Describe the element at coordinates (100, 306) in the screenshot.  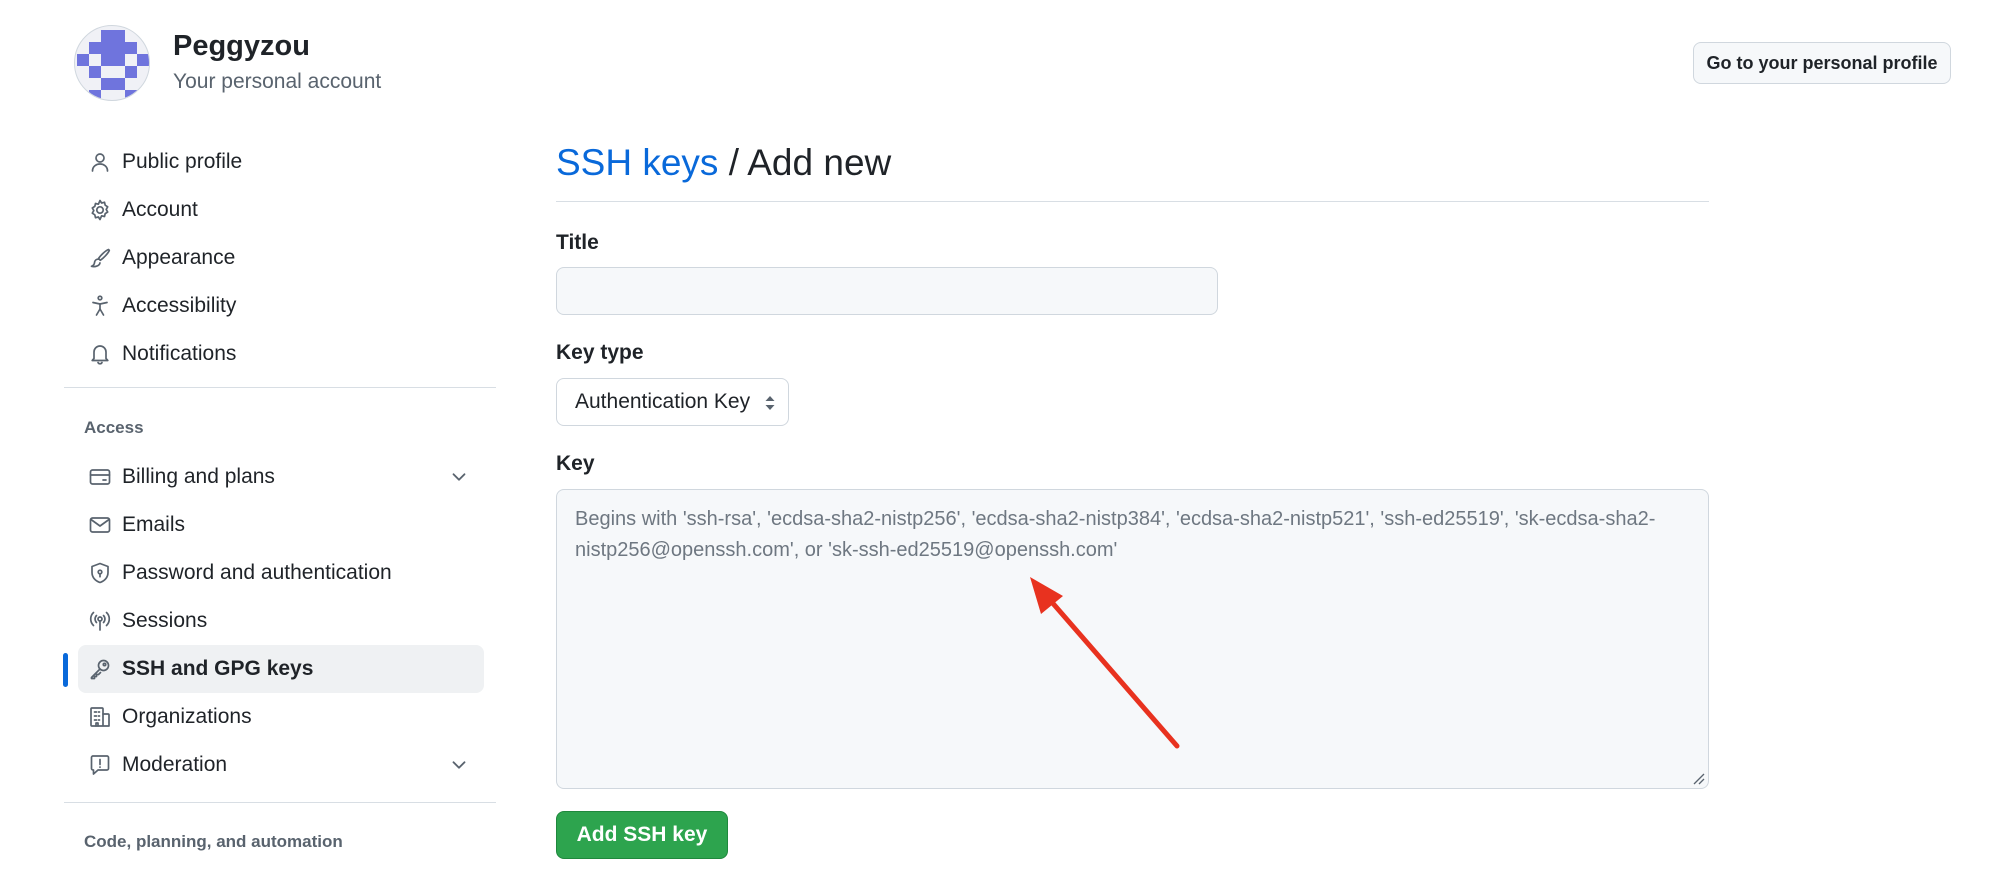
I see `accessibility-icon` at that location.